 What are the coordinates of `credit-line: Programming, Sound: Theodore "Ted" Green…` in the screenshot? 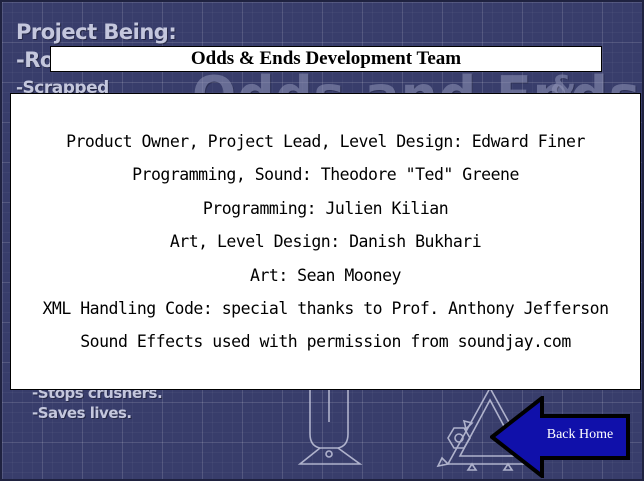 It's located at (325, 175).